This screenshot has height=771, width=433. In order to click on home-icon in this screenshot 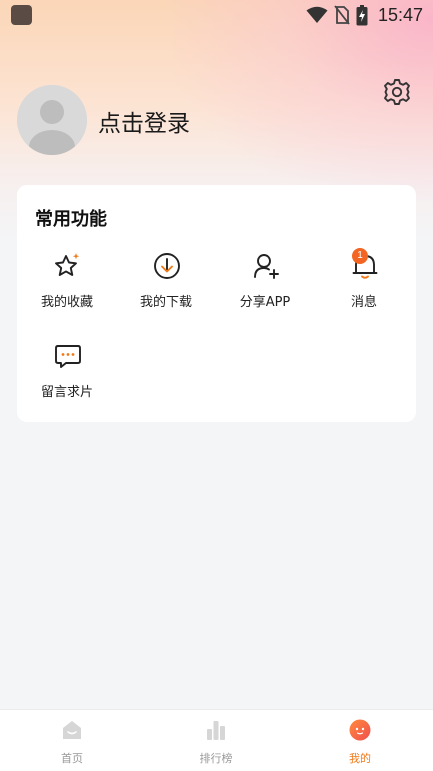, I will do `click(72, 730)`.